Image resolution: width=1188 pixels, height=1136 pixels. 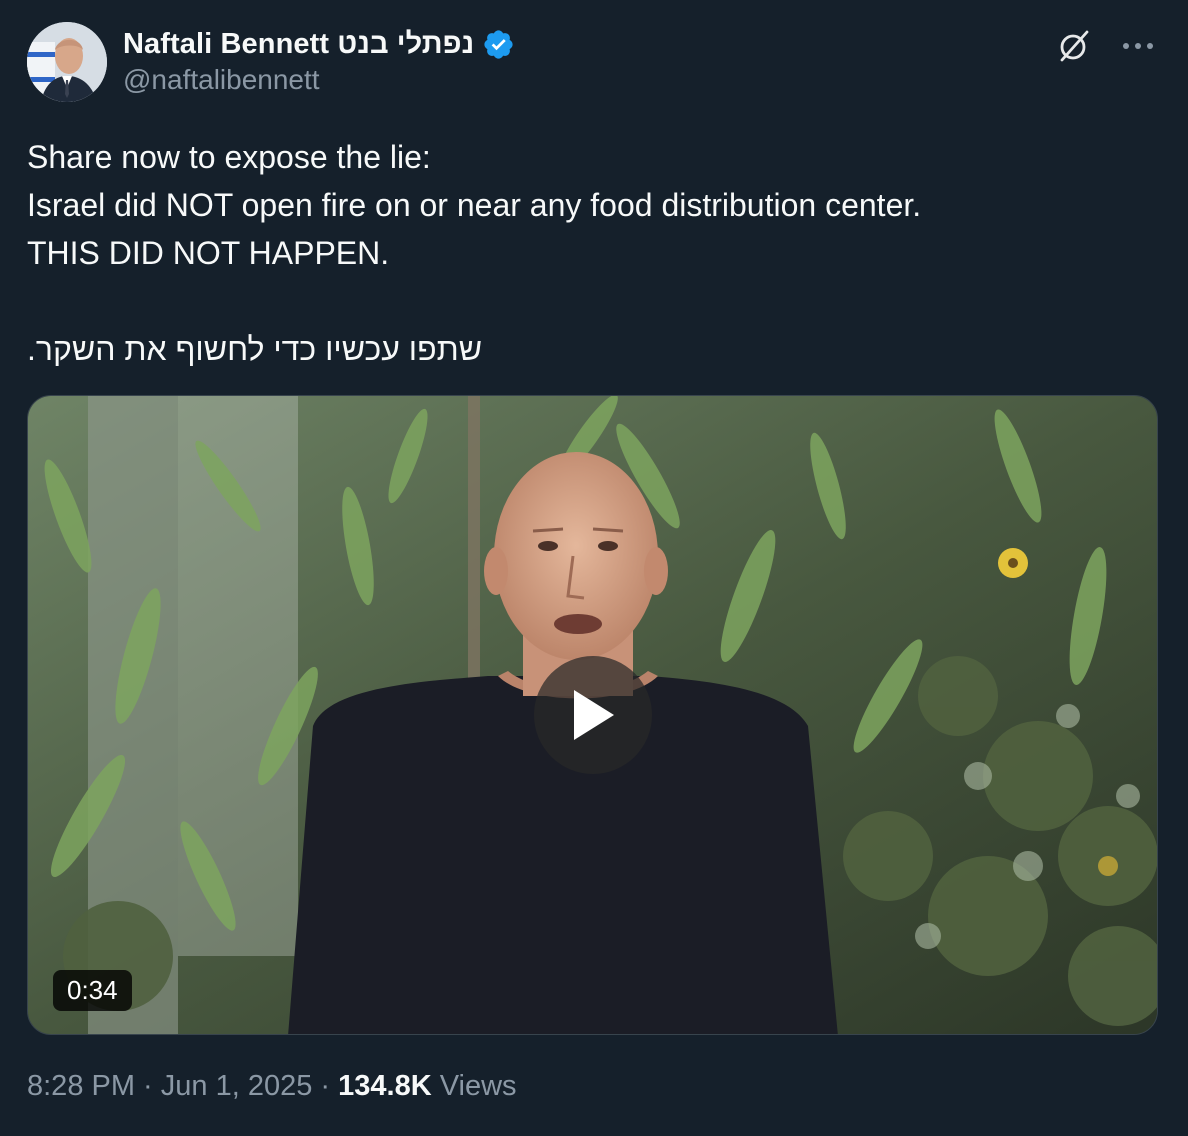 I want to click on more-options-icon, so click(x=1138, y=46).